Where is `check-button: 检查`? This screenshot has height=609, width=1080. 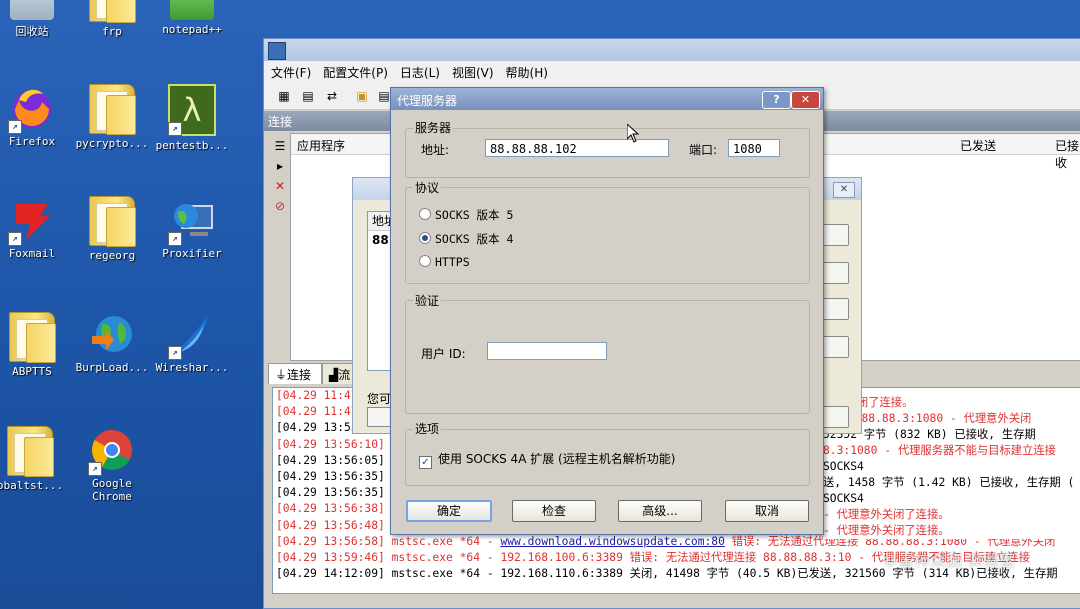 check-button: 检查 is located at coordinates (554, 511).